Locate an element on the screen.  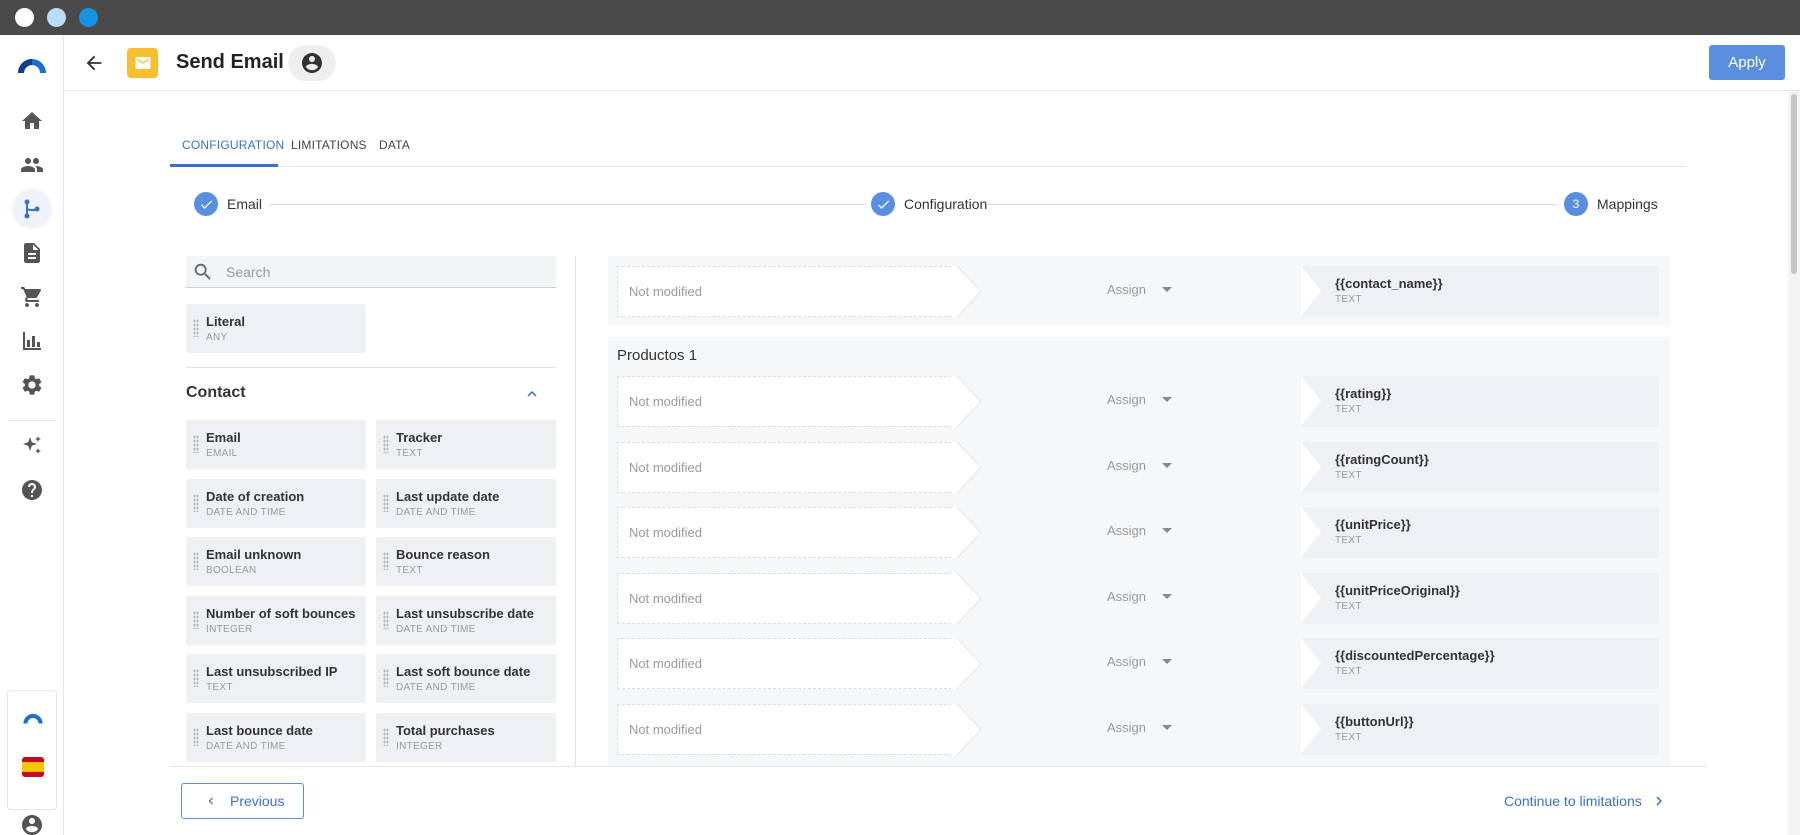
help-icon is located at coordinates (32, 490).